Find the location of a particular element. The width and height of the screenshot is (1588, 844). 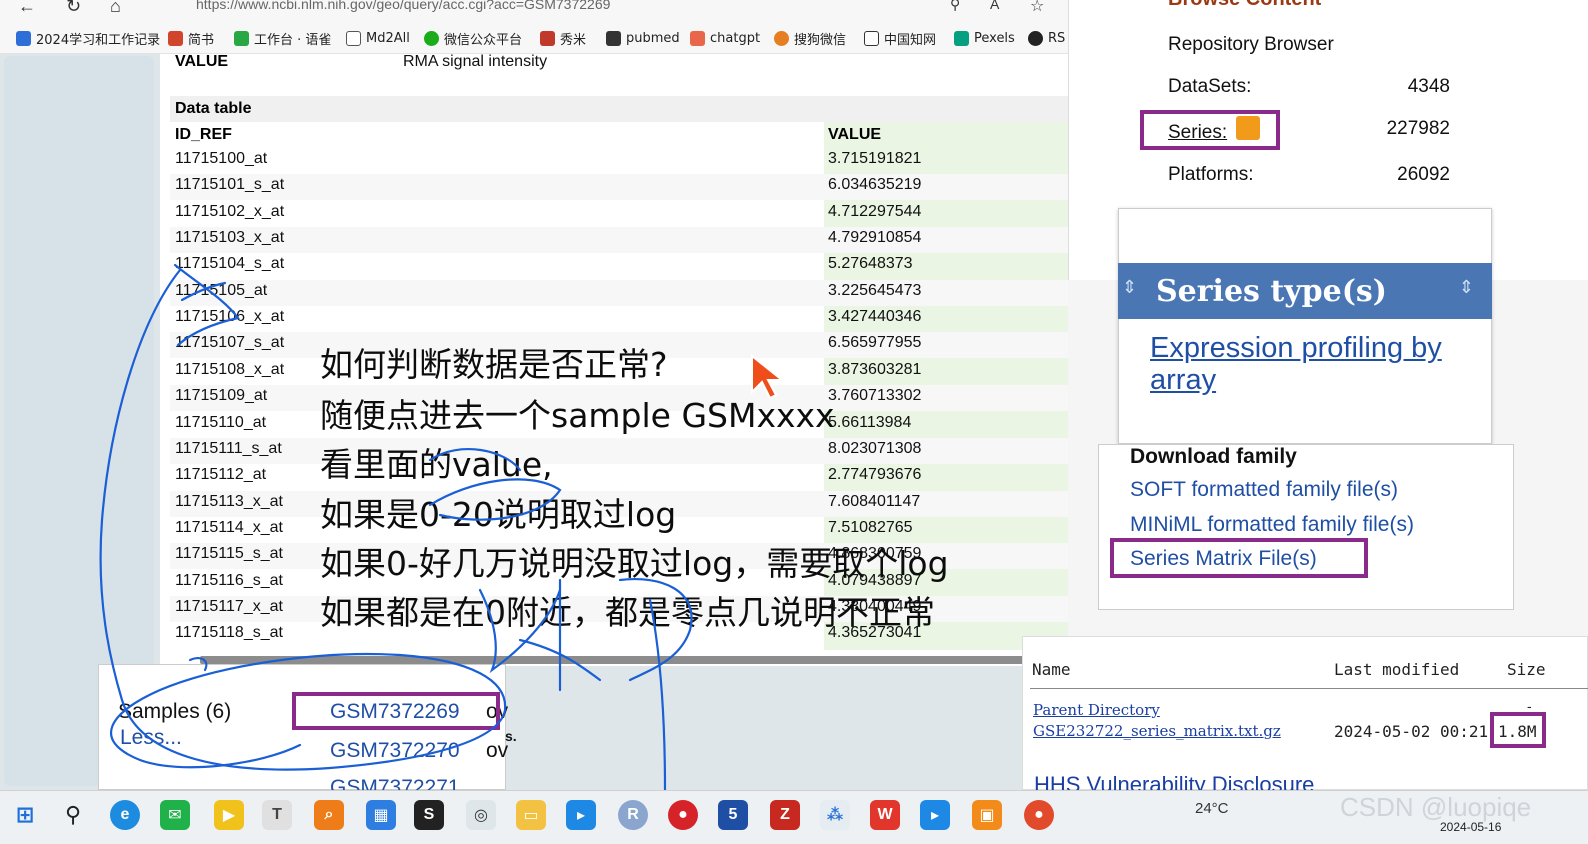

bookmark-label: chatgpt is located at coordinates (735, 38).